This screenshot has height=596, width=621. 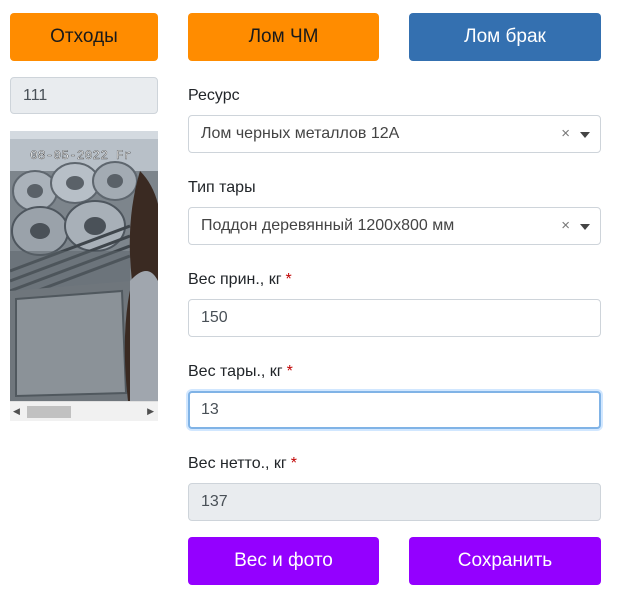 I want to click on camera-image: 08-05-2022 Fr, so click(x=84, y=266).